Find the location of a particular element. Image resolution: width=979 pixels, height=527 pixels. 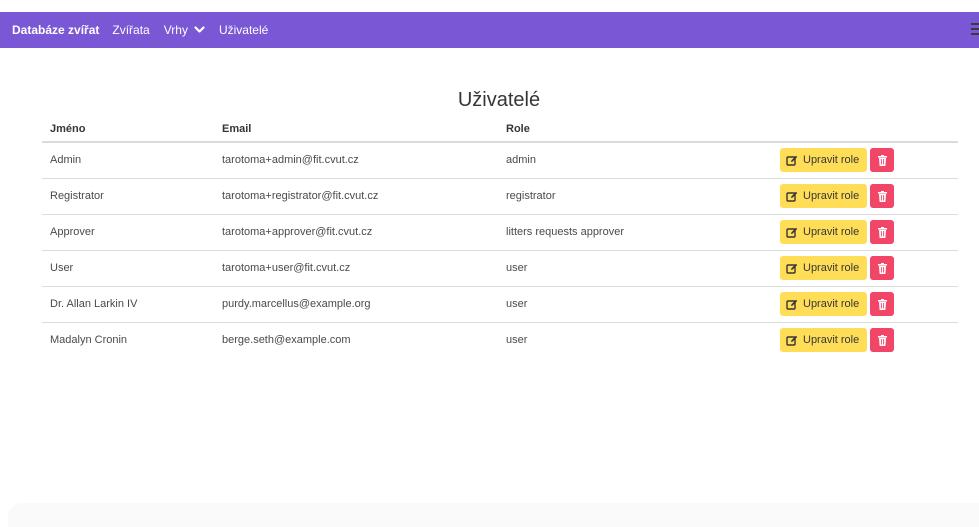

user-email-cell: purdy.marcellus@example.org is located at coordinates (356, 304).